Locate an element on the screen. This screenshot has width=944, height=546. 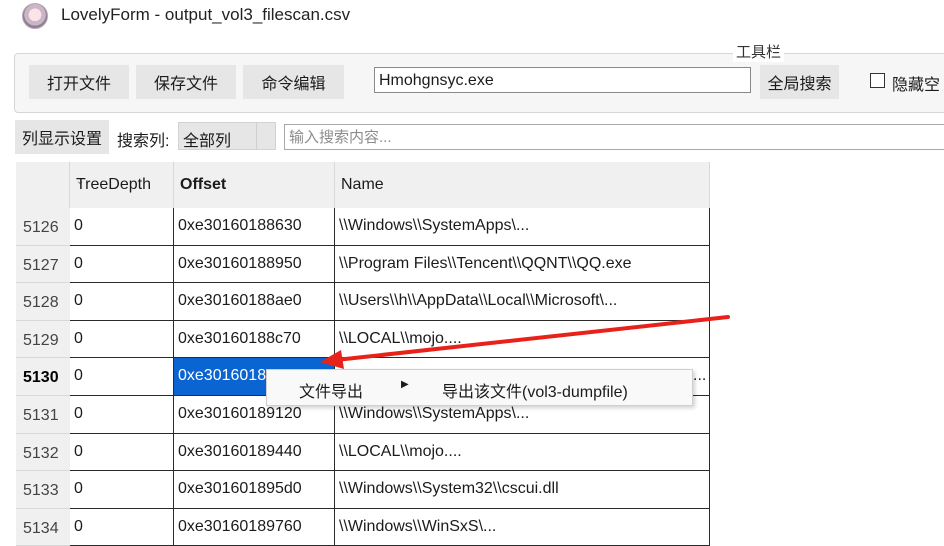
cell-offset: 0xe30160188c70 is located at coordinates (254, 339).